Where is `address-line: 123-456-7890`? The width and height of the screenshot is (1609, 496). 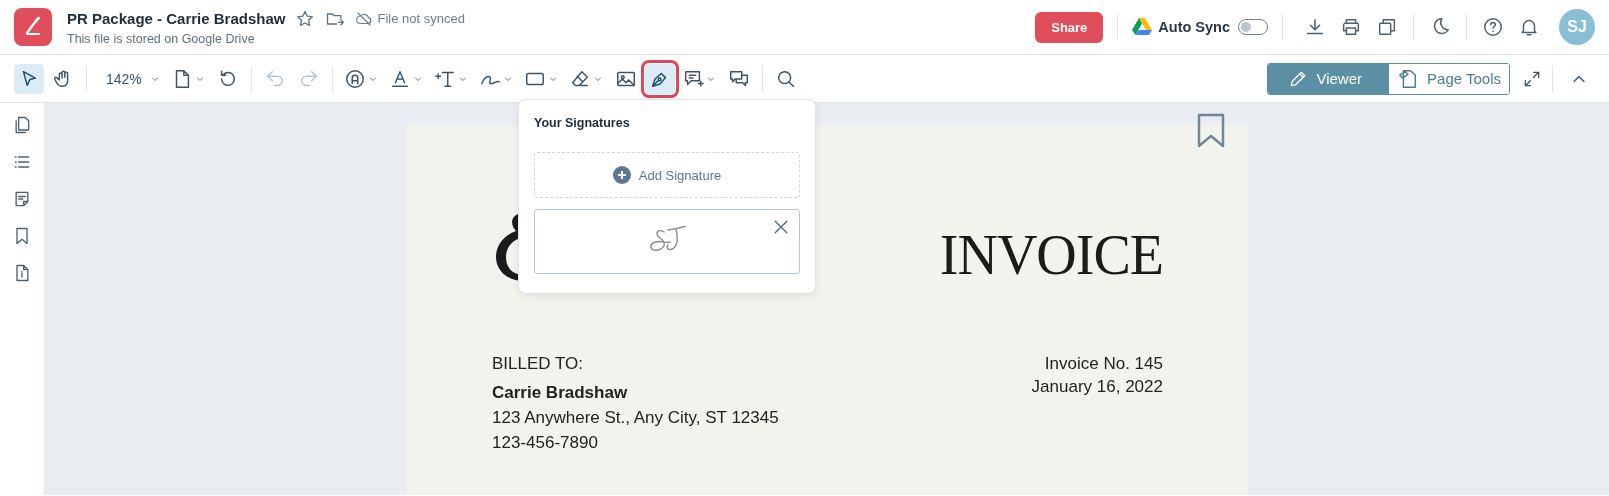
address-line: 123-456-7890 is located at coordinates (545, 443).